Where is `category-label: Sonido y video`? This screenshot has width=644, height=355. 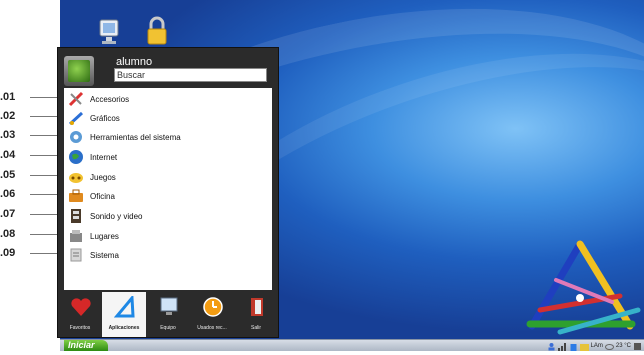 category-label: Sonido y video is located at coordinates (116, 216).